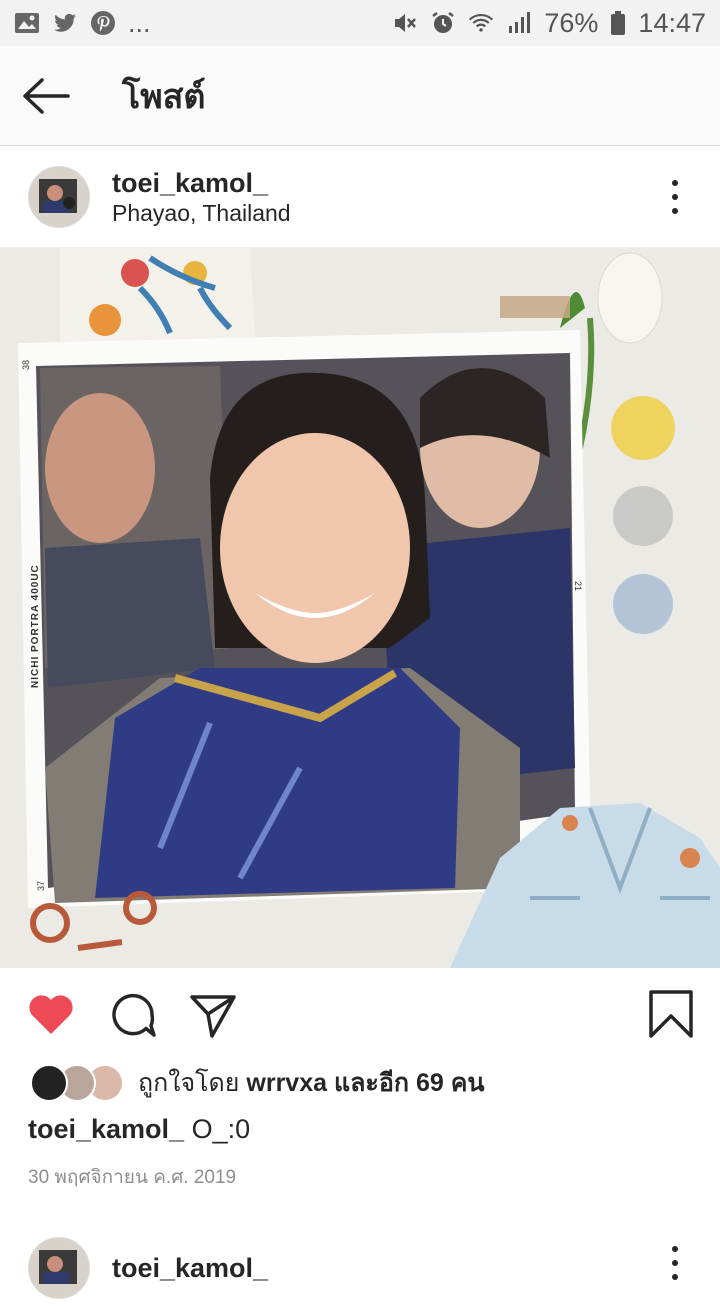  Describe the element at coordinates (571, 22) in the screenshot. I see `battery-percent: 76%` at that location.